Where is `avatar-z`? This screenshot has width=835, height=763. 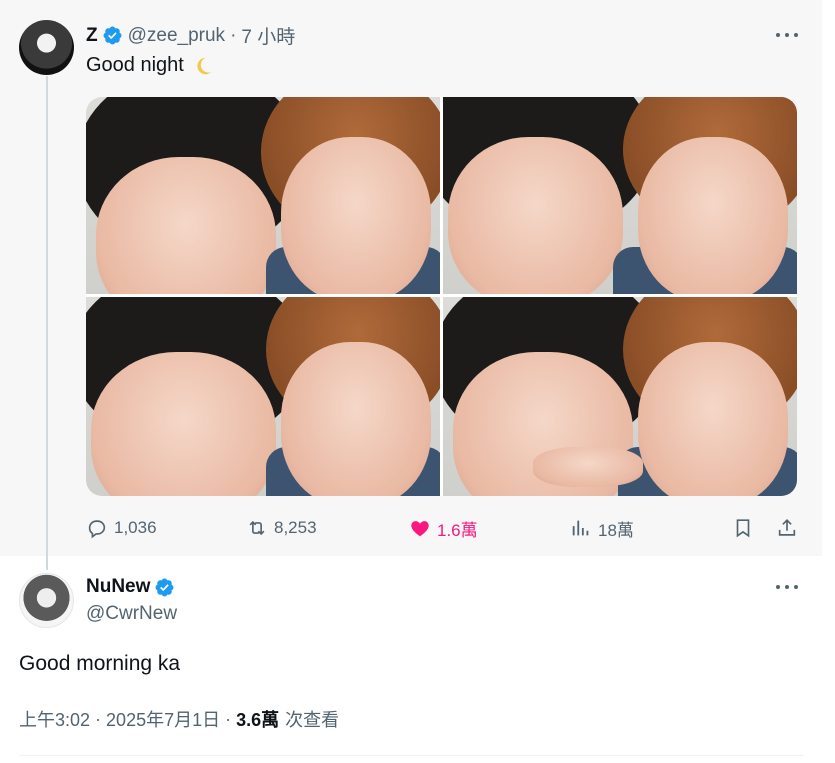
avatar-z is located at coordinates (46, 47).